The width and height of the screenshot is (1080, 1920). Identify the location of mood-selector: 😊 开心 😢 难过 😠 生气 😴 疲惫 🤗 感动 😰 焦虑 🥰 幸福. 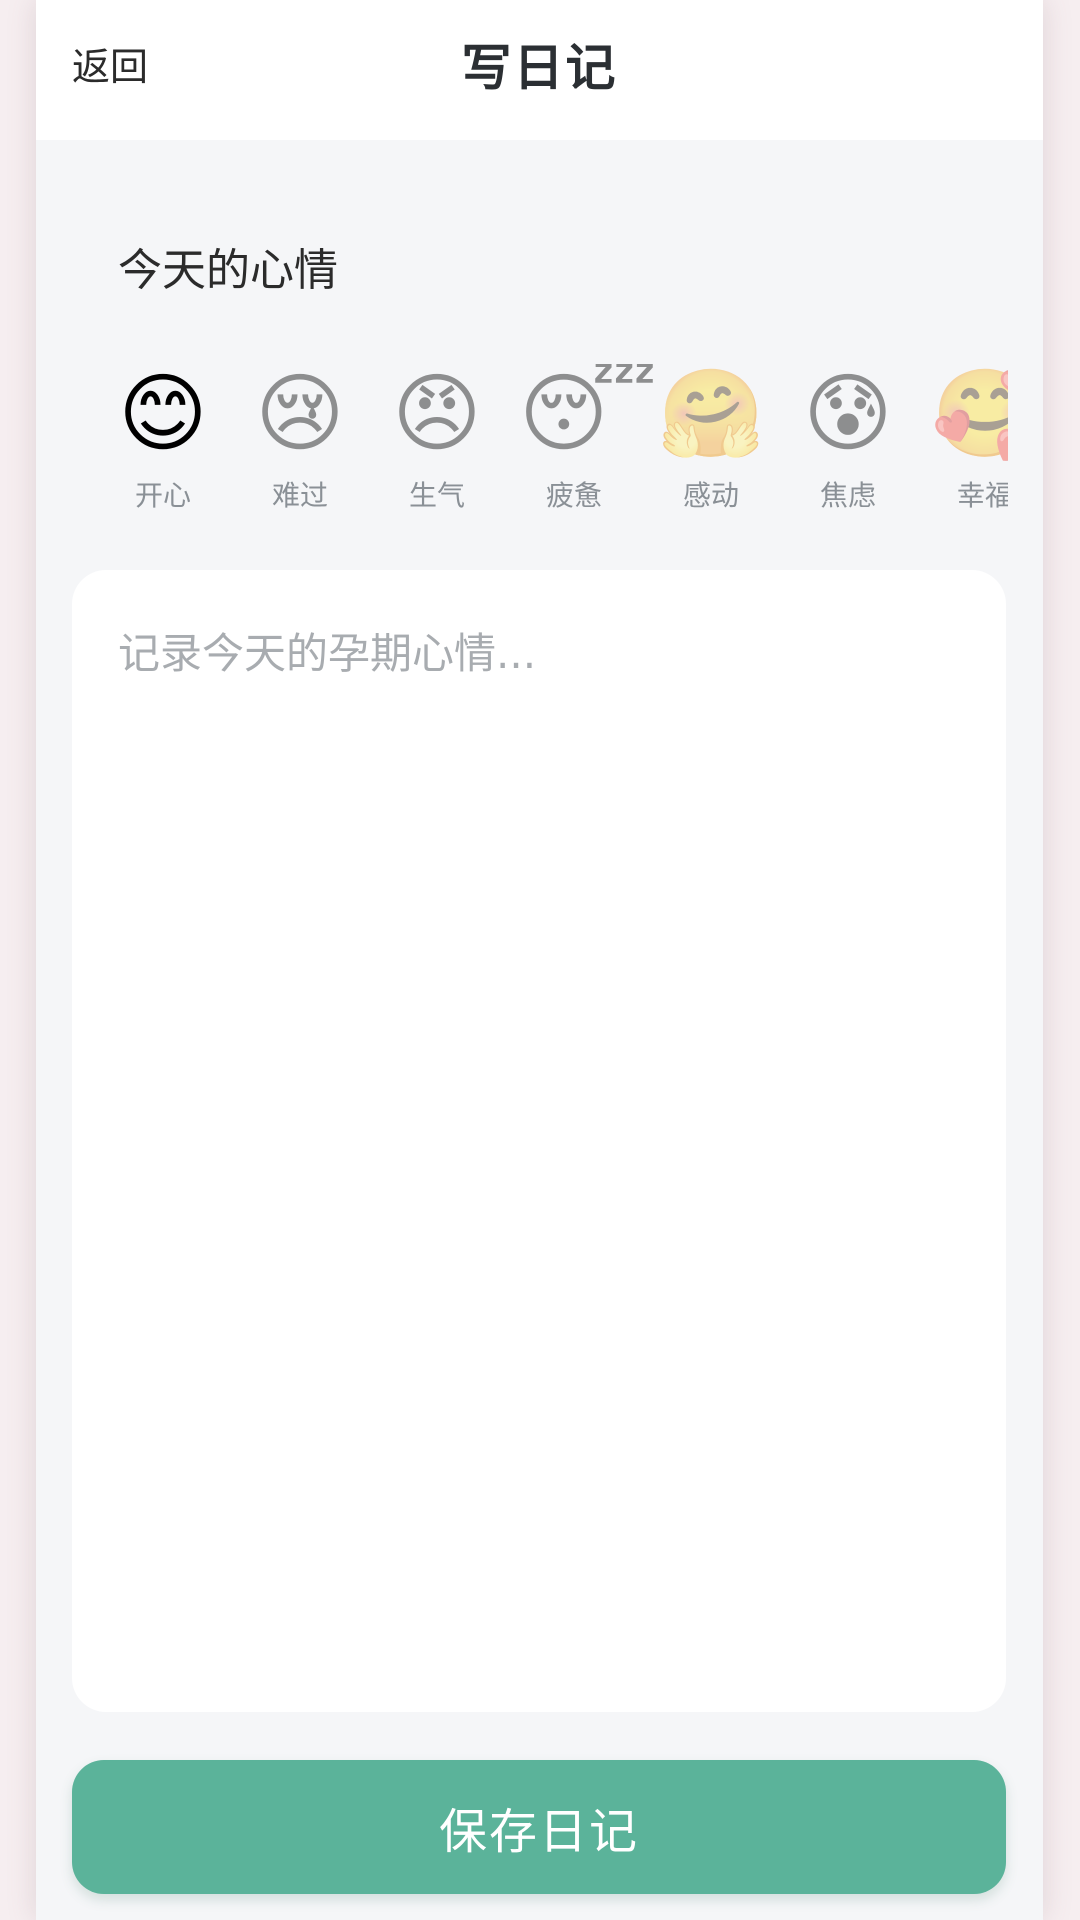
(558, 439).